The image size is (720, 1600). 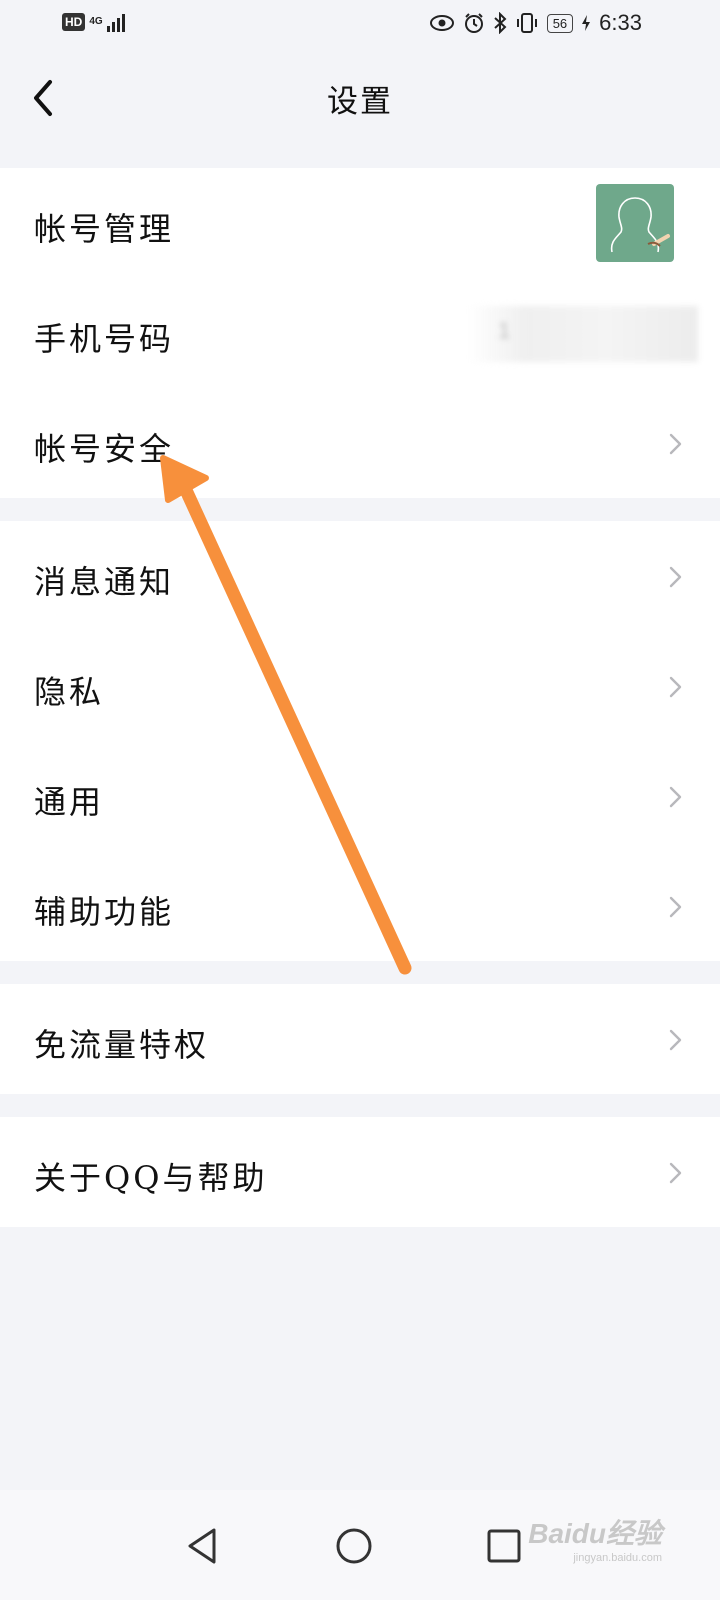 I want to click on baidu-watermark: Baidu经验, so click(x=595, y=1533).